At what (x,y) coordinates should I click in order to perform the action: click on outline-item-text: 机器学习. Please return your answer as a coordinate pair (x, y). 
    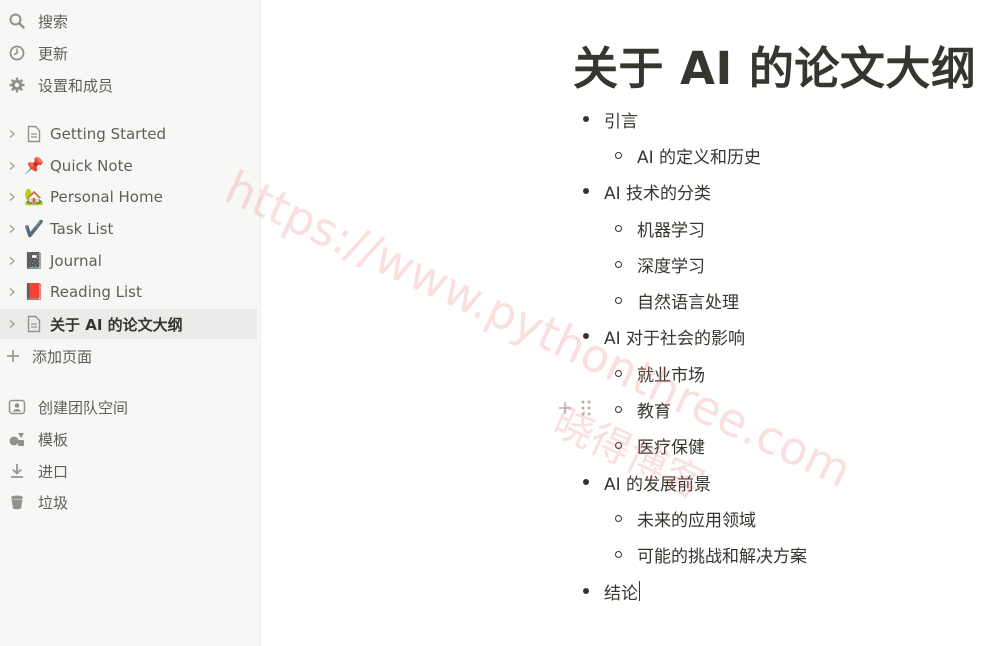
    Looking at the image, I should click on (671, 230).